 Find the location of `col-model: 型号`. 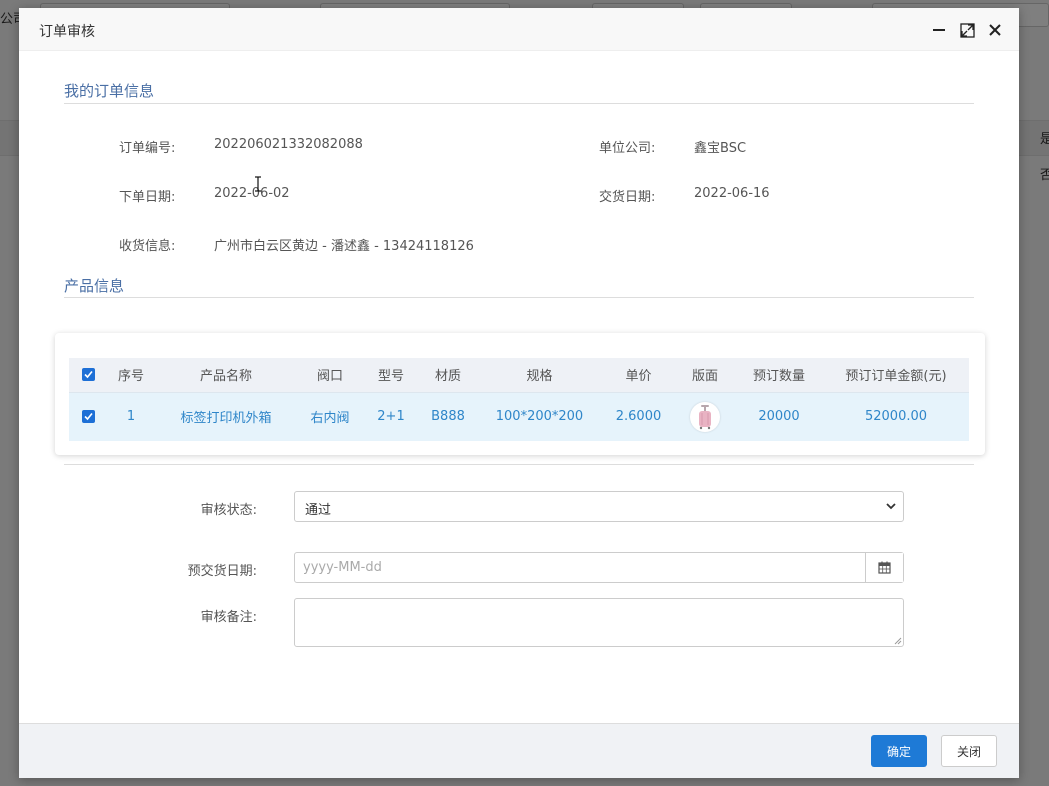

col-model: 型号 is located at coordinates (391, 375).